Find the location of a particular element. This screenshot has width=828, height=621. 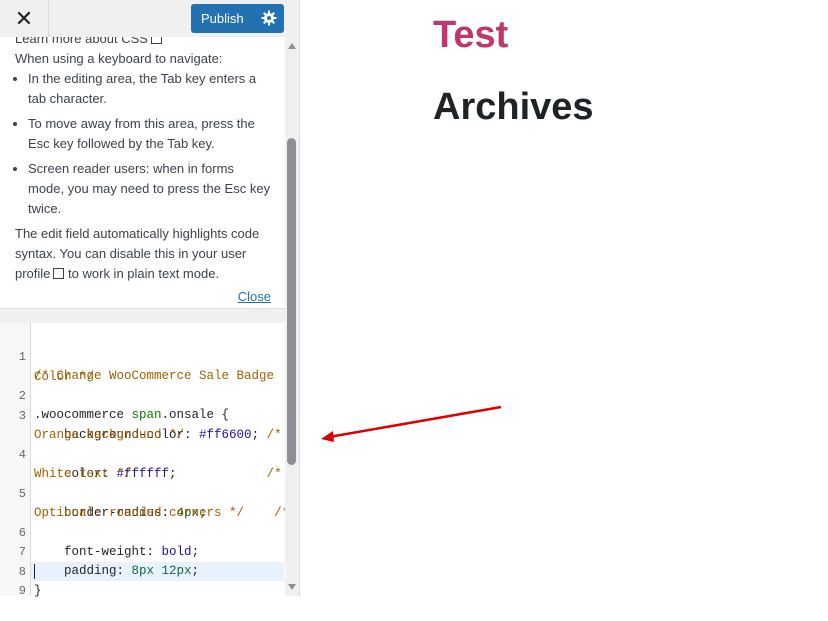

user-profile-link: profile is located at coordinates (32, 273).